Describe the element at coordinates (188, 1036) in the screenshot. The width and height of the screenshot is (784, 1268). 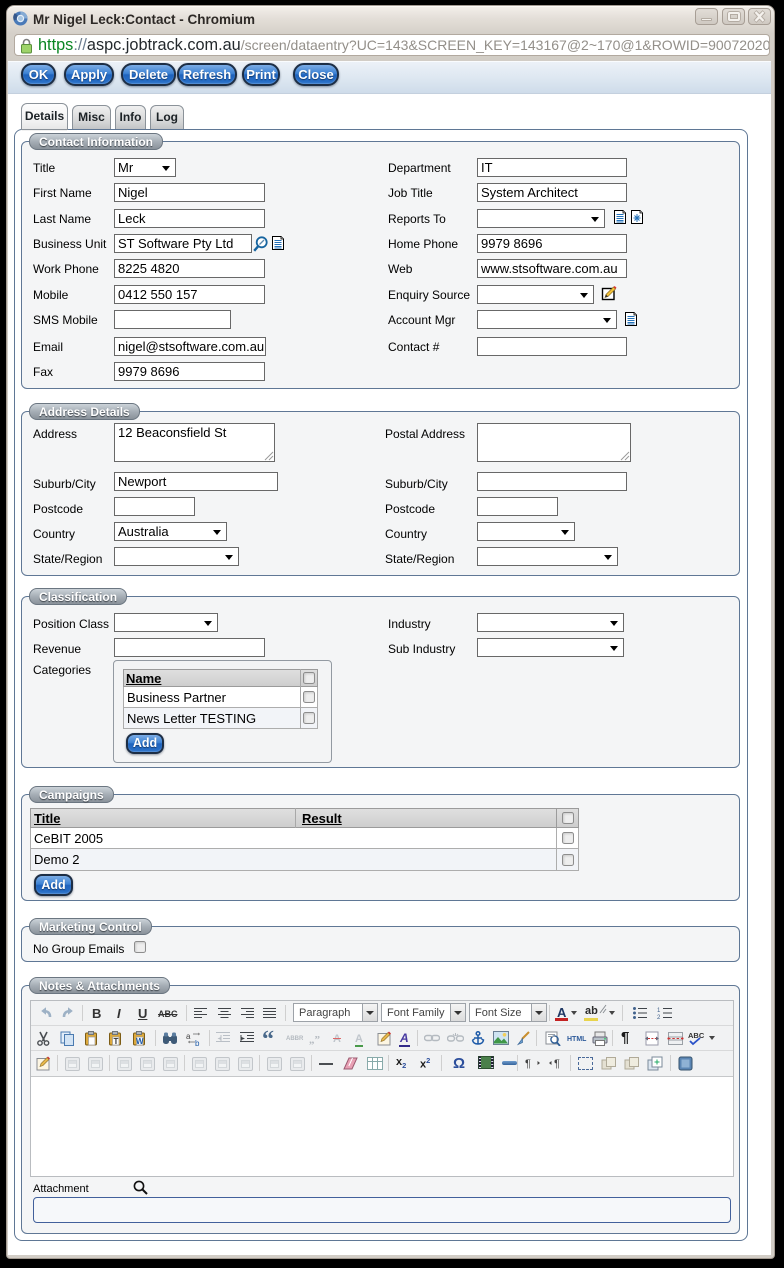
I see `svg-text: a` at that location.